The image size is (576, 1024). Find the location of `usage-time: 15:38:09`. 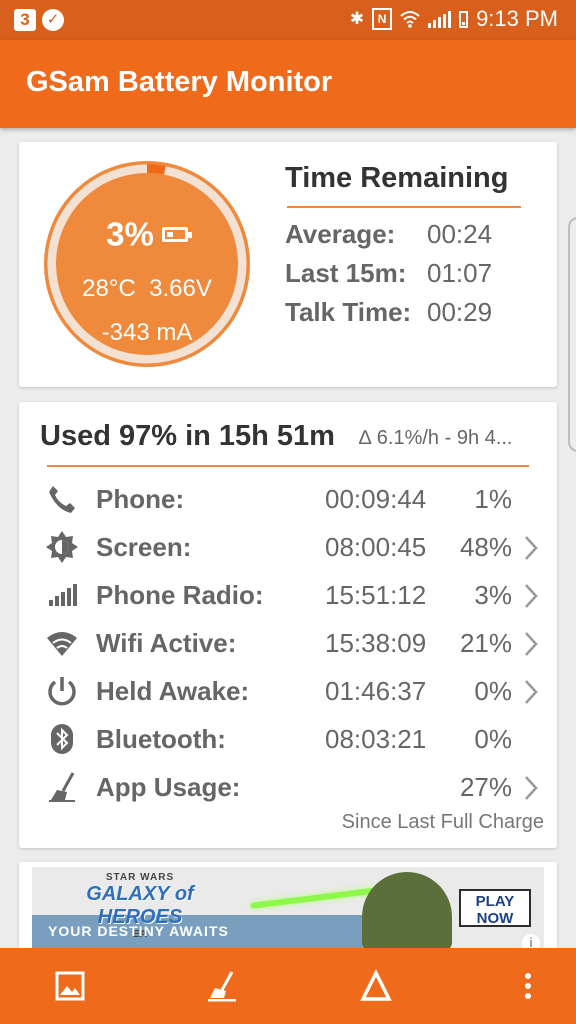

usage-time: 15:38:09 is located at coordinates (376, 643).